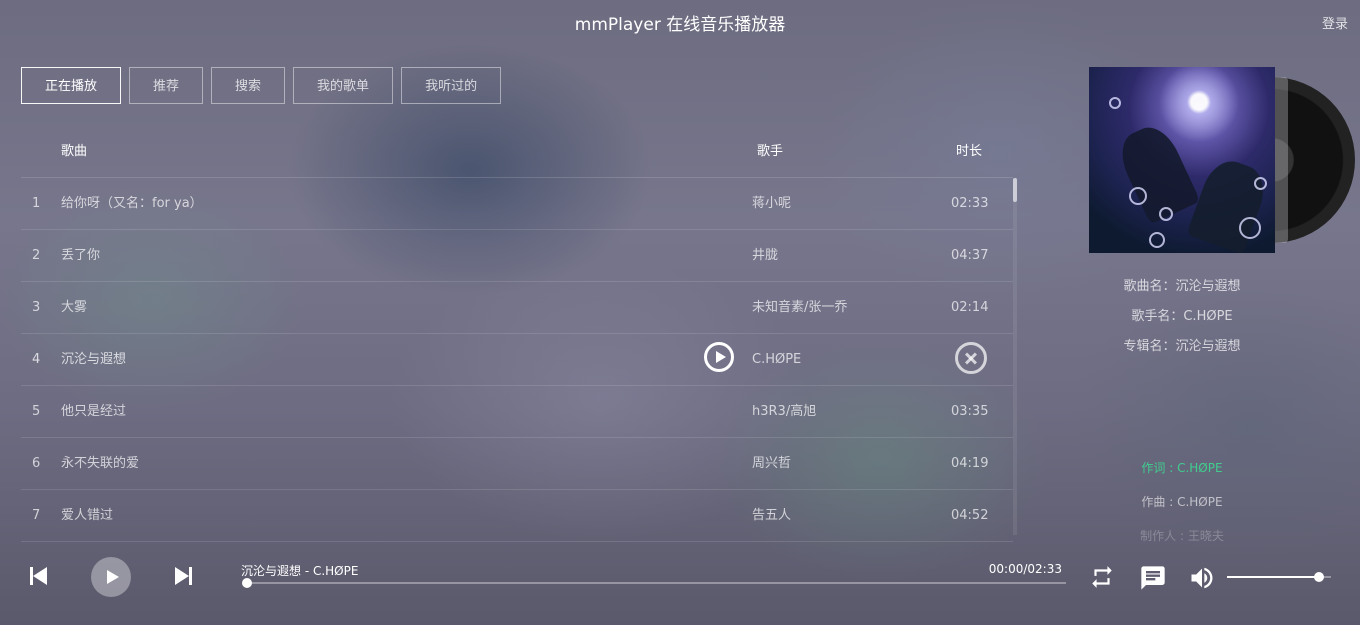  What do you see at coordinates (132, 203) in the screenshot?
I see `row-song-name: 给你呀（又名：for ya）` at bounding box center [132, 203].